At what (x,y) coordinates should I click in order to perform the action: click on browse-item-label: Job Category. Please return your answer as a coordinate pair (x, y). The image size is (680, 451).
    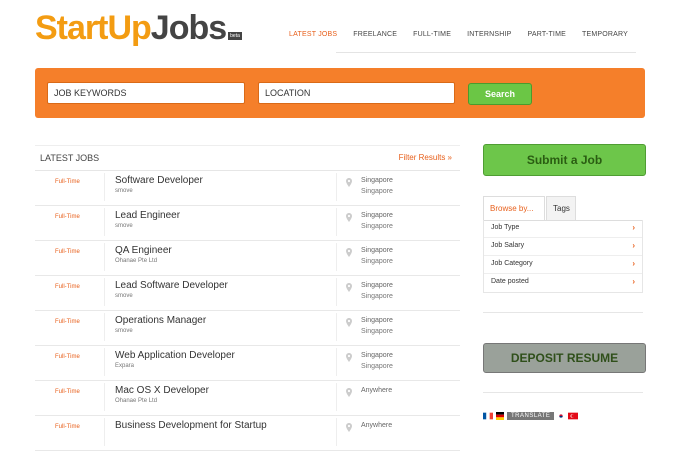
    Looking at the image, I should click on (512, 263).